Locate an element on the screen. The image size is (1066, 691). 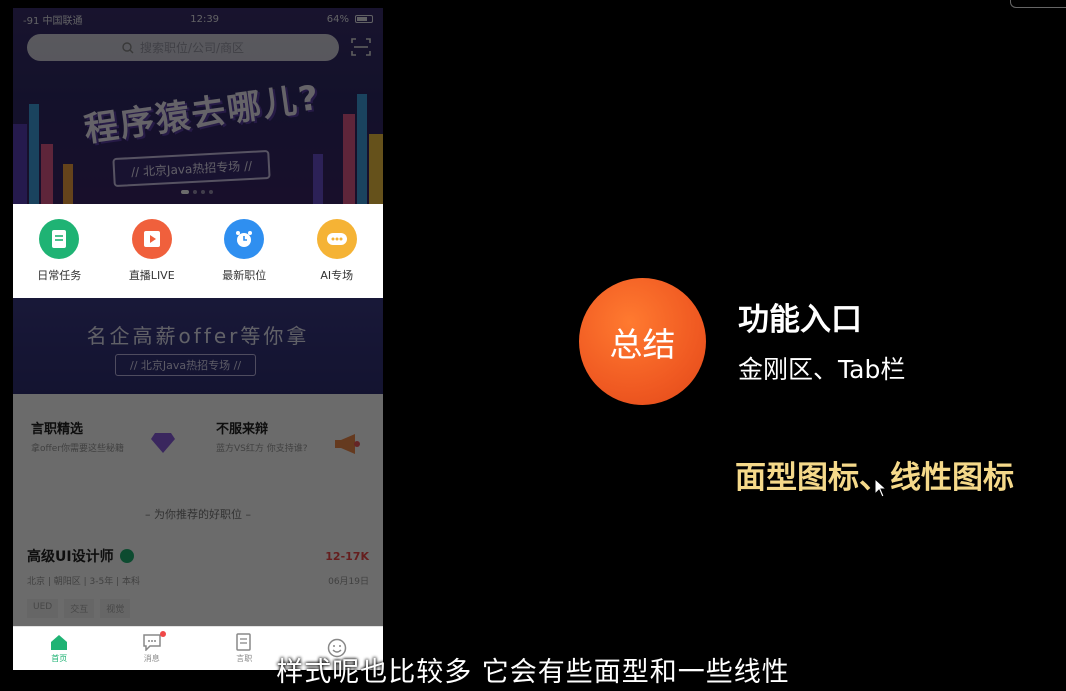
recommend-title: – 为你推荐的好职位 – is located at coordinates (198, 514).